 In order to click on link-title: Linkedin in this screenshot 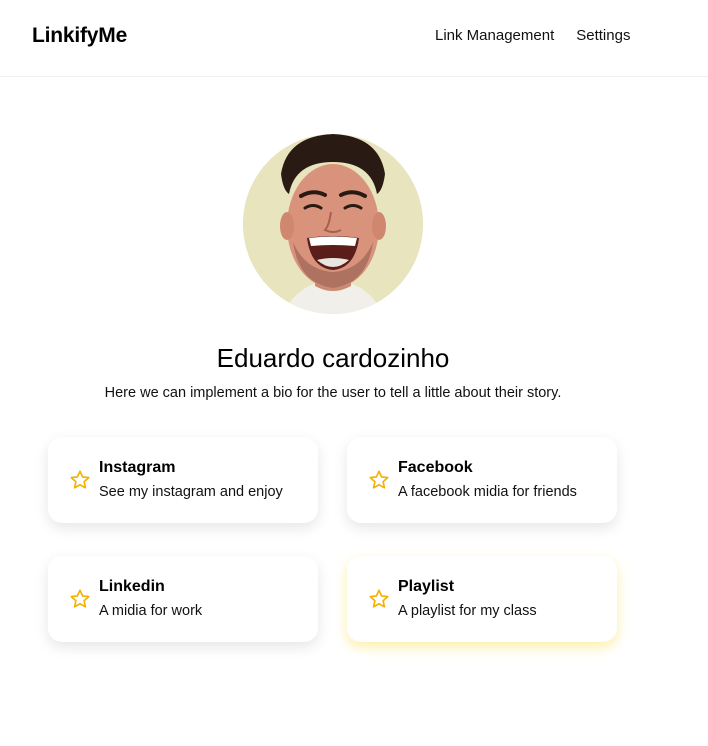, I will do `click(132, 586)`.